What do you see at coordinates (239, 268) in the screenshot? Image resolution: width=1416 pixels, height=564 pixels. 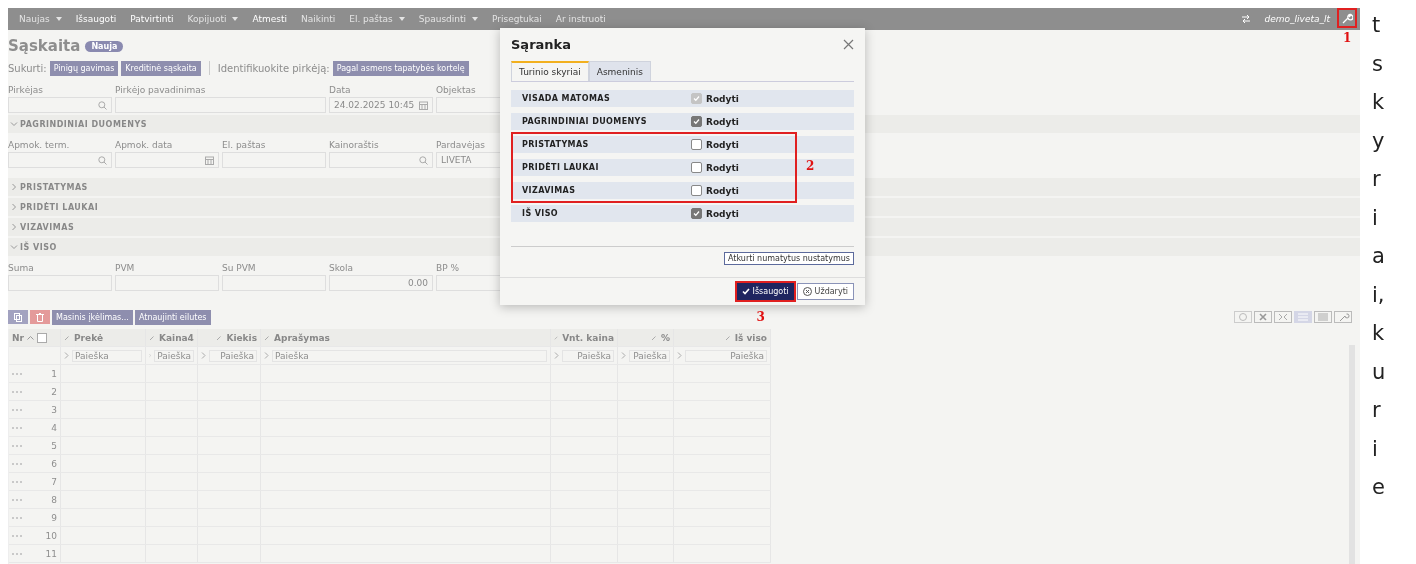 I see `field-label: Su PVM` at bounding box center [239, 268].